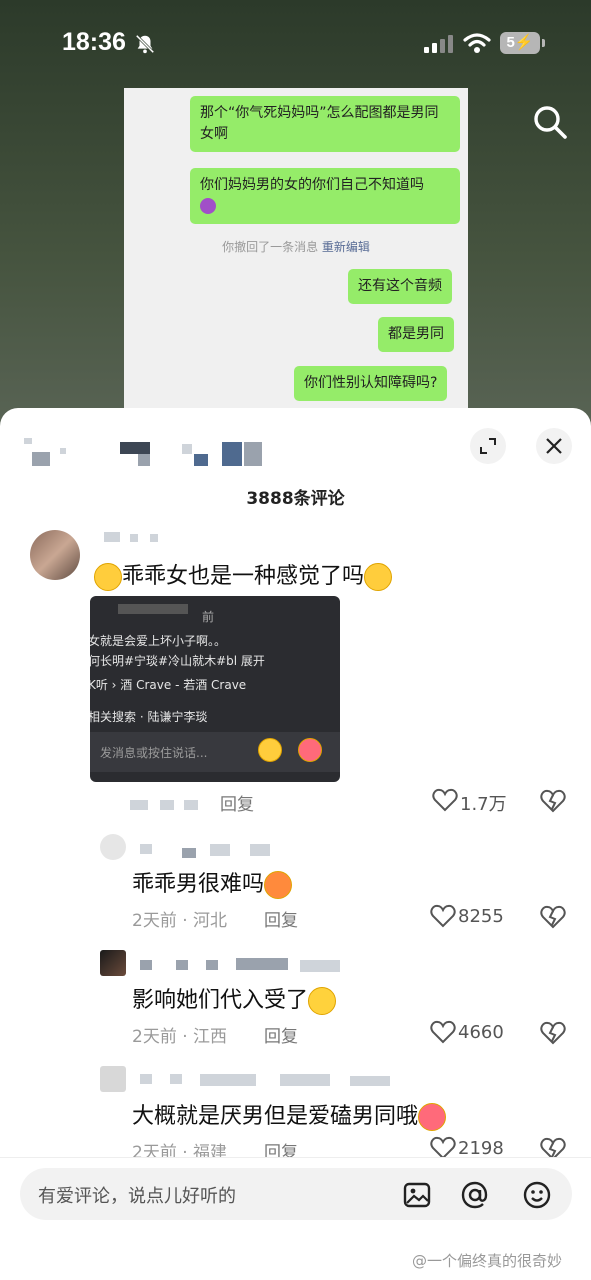 The height and width of the screenshot is (1280, 591). Describe the element at coordinates (208, 617) in the screenshot. I see `shot-time: 前` at that location.